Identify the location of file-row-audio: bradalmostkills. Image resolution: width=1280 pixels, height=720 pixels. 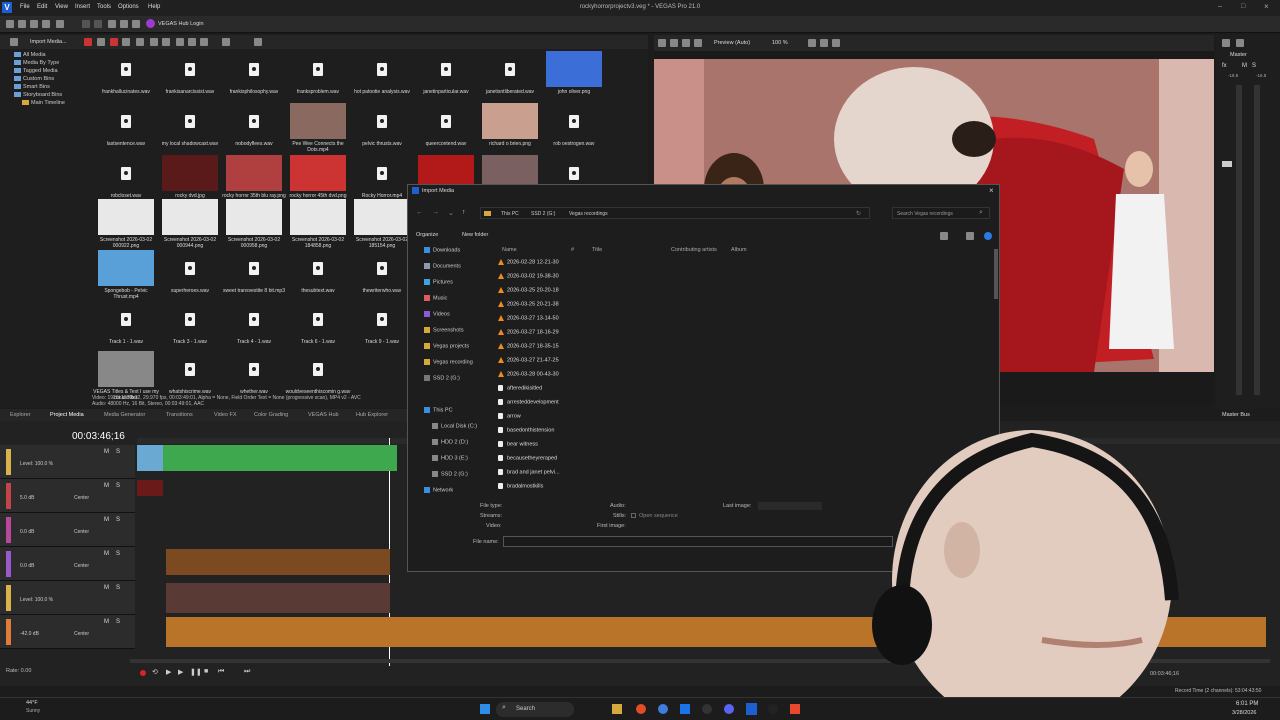
(520, 486).